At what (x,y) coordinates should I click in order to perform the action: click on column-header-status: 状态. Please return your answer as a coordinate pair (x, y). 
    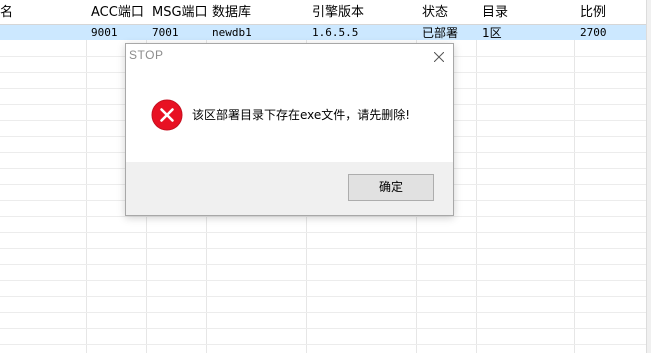
    Looking at the image, I should click on (435, 12).